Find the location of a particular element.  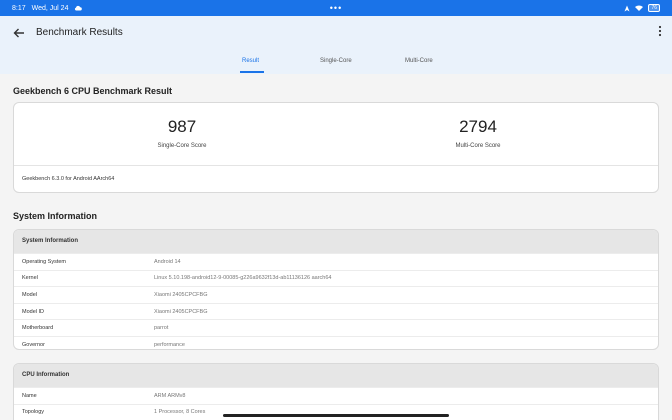

row-key: Topology is located at coordinates (33, 412).